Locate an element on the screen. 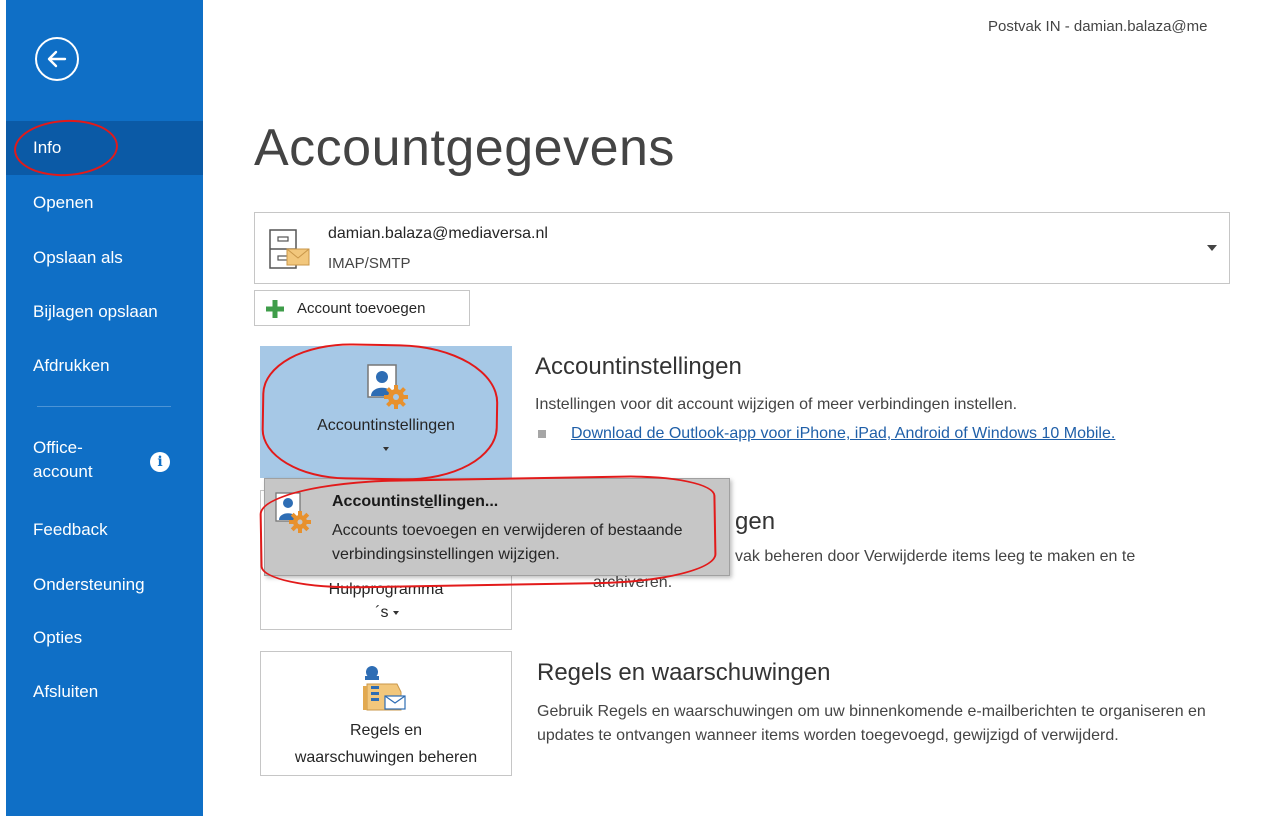 The image size is (1268, 816). sidebar-item-label: Afsluiten is located at coordinates (66, 691).